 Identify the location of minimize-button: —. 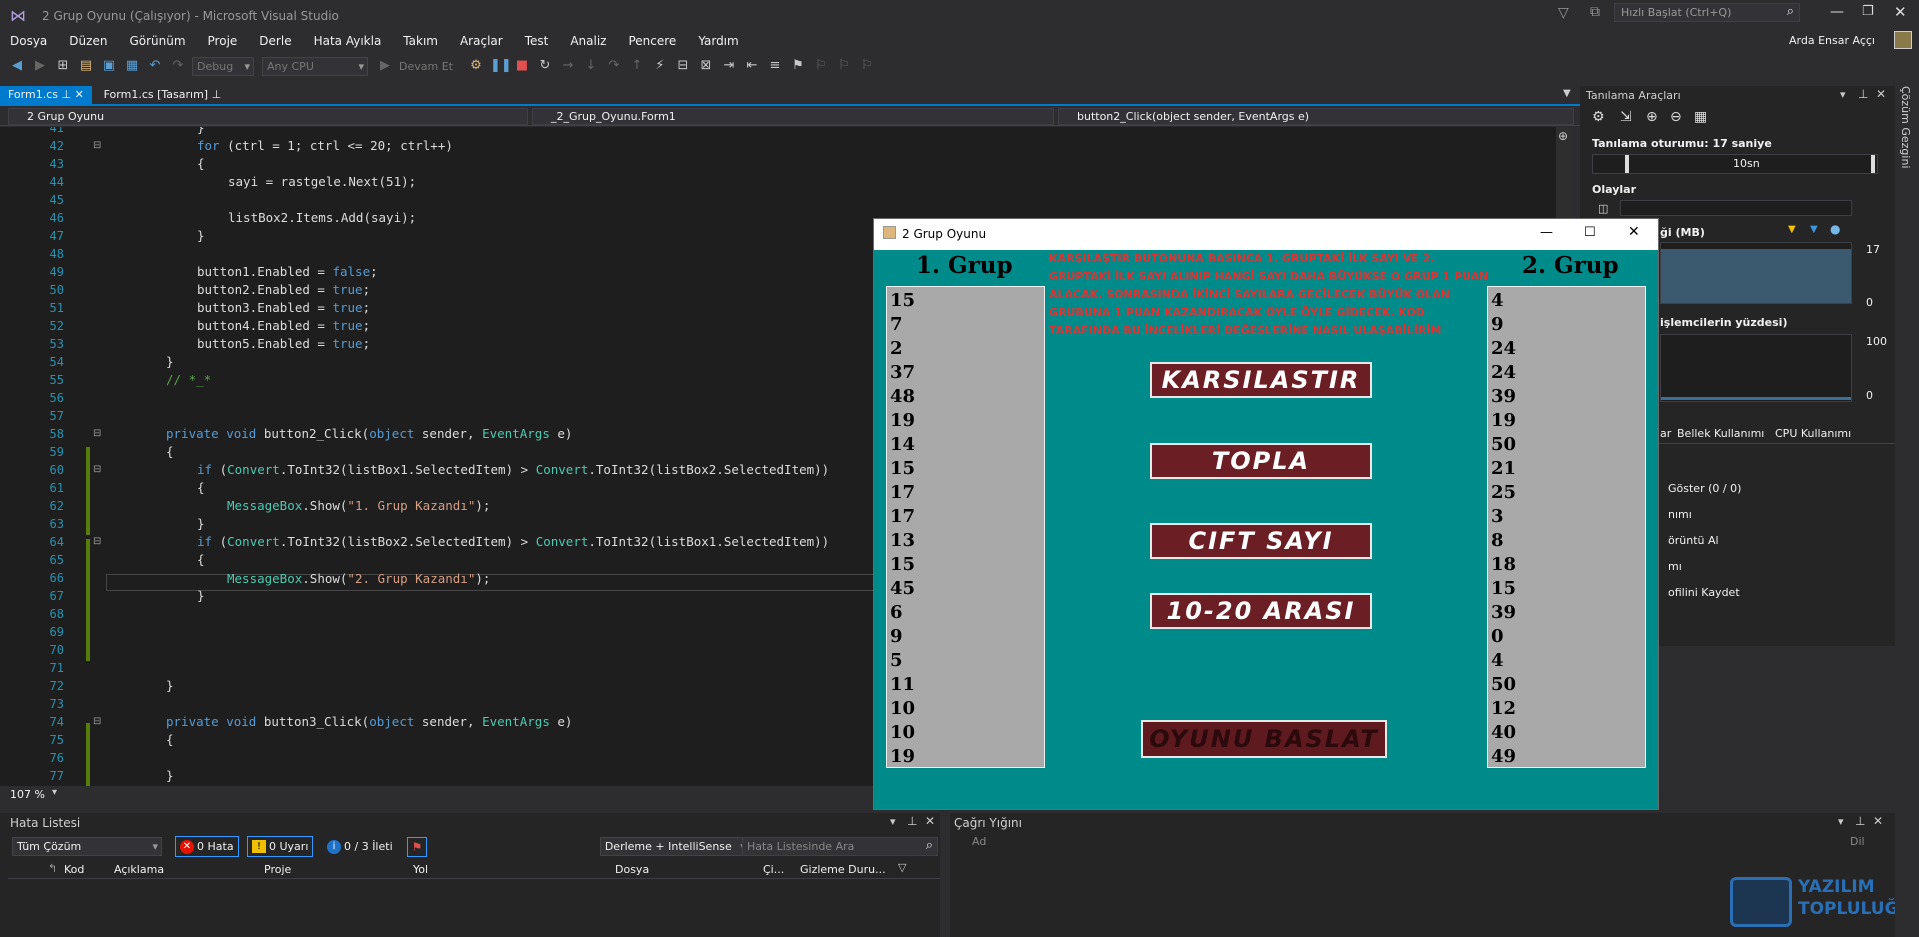
(1837, 12).